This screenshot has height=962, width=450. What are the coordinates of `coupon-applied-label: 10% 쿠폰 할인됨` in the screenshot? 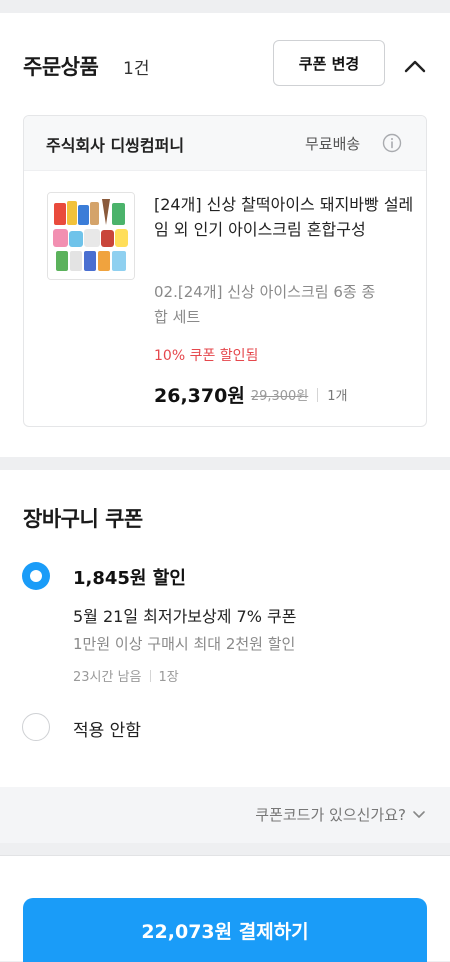 It's located at (206, 356).